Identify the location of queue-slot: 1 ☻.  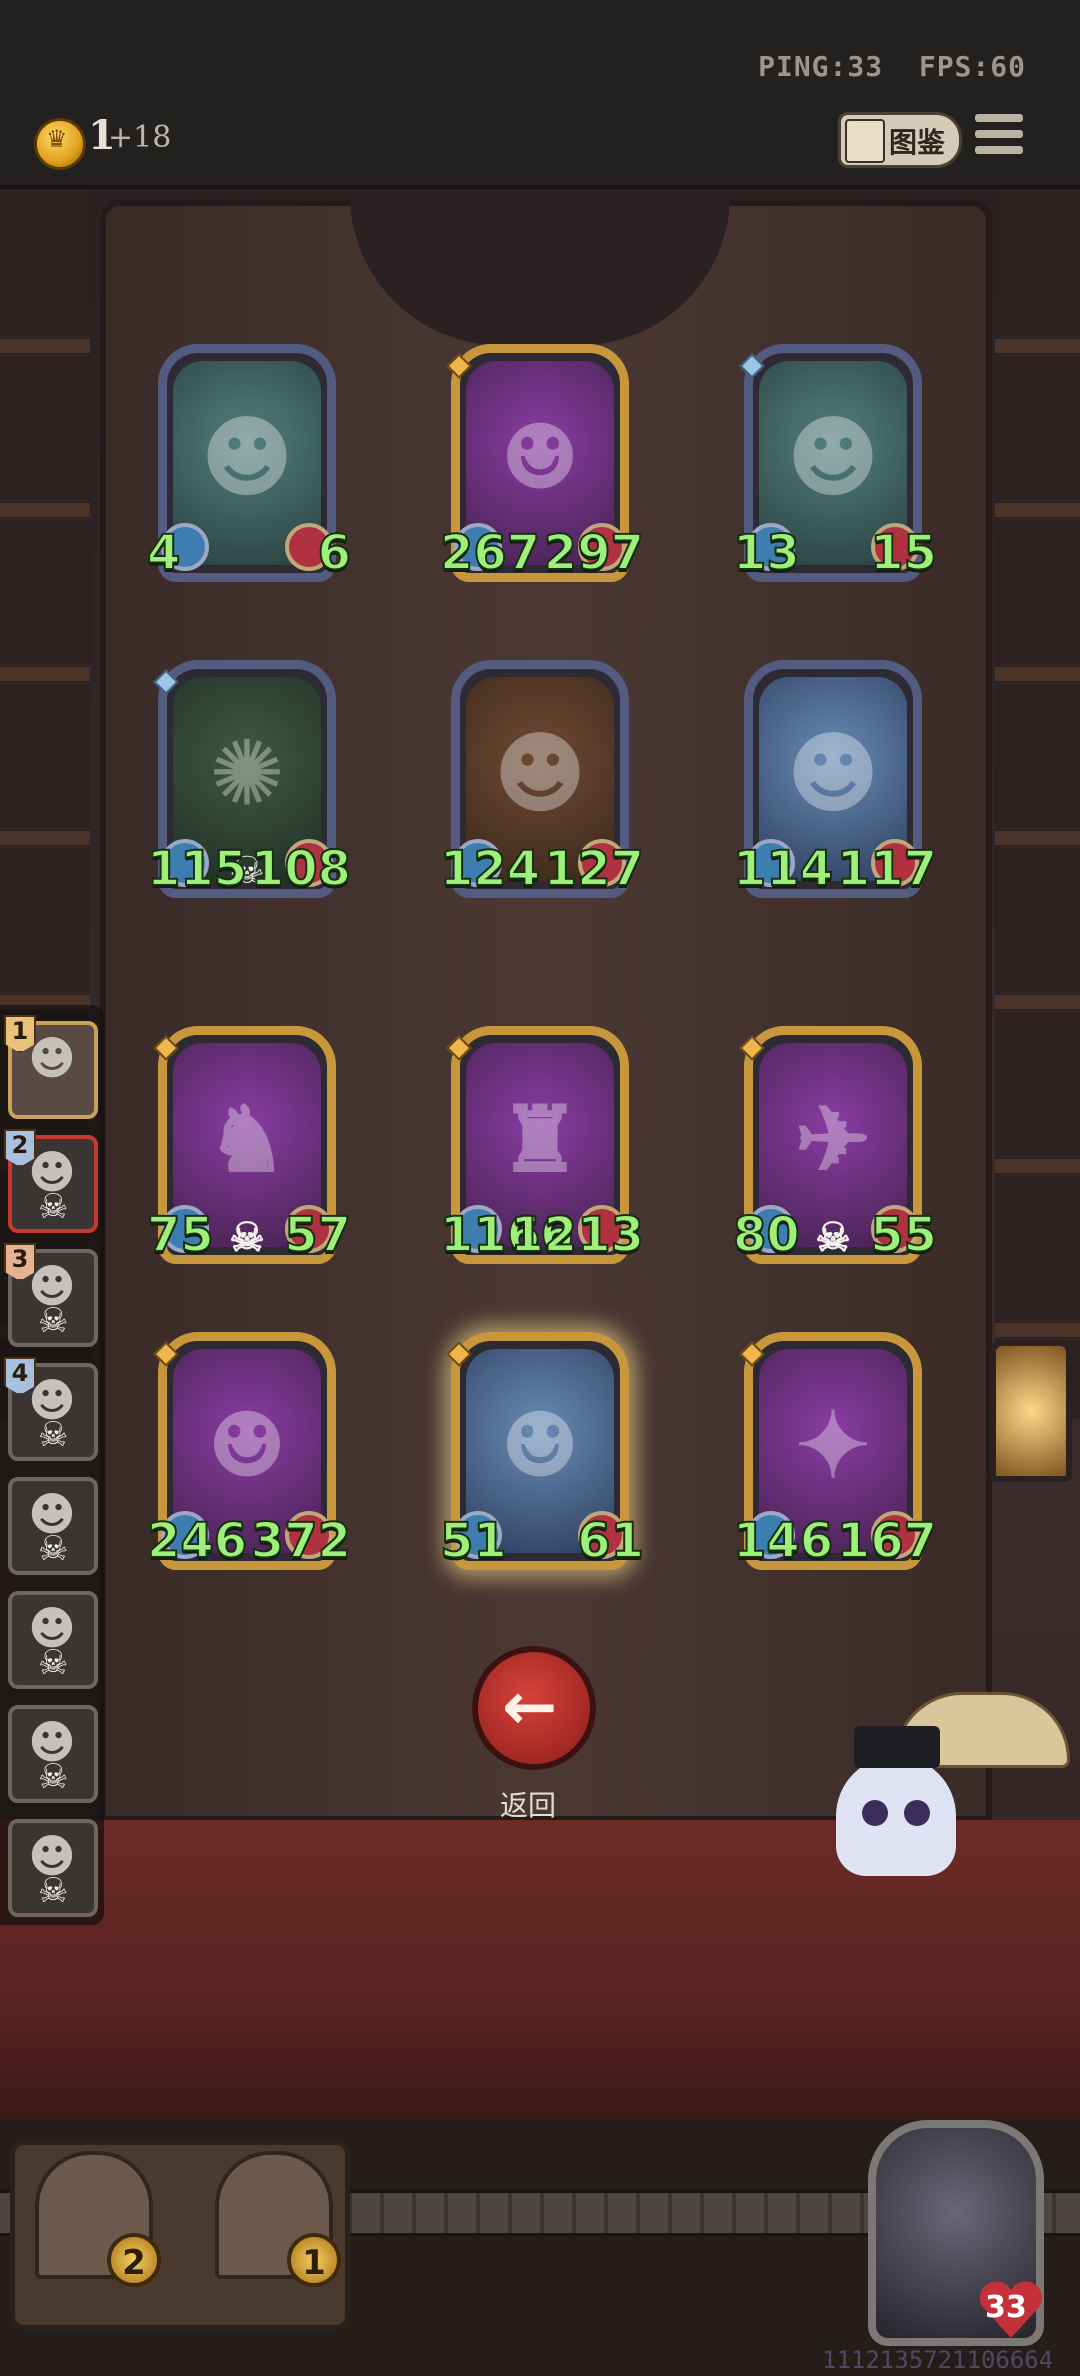
(51, 1067).